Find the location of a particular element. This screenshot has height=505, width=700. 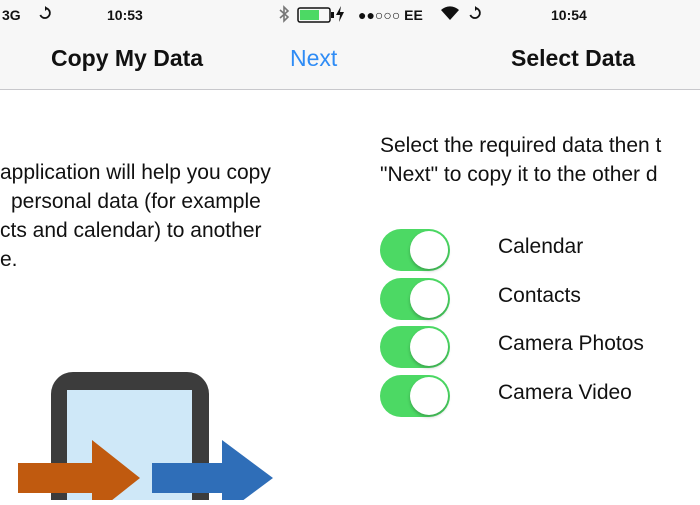

intro-line-2: personal data (for example is located at coordinates (136, 201).